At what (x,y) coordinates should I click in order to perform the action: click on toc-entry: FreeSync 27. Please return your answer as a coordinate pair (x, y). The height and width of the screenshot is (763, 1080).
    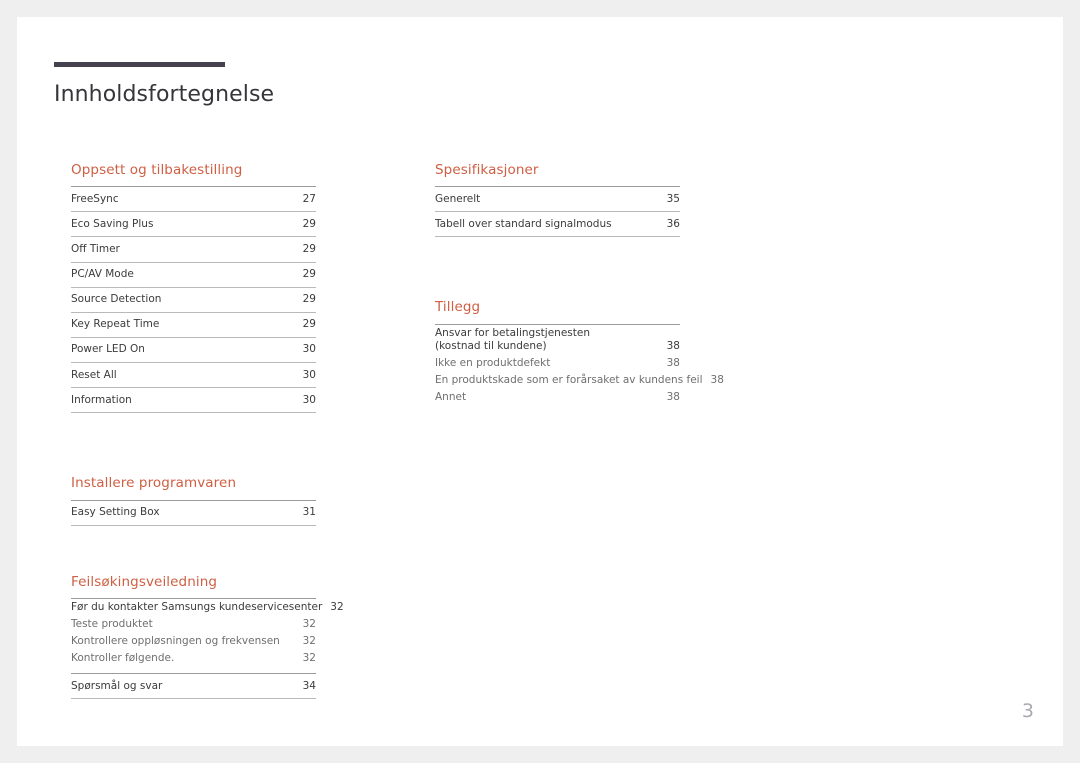
    Looking at the image, I should click on (193, 200).